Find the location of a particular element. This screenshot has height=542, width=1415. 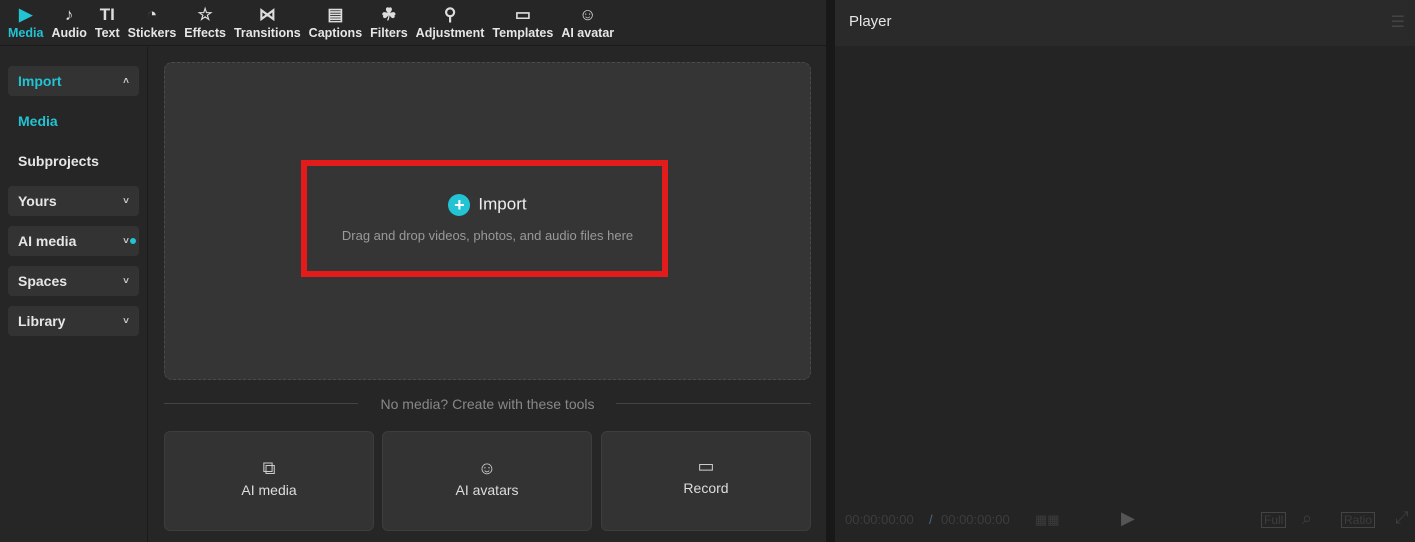

tab-templates: ▭ Templates is located at coordinates (522, 22).